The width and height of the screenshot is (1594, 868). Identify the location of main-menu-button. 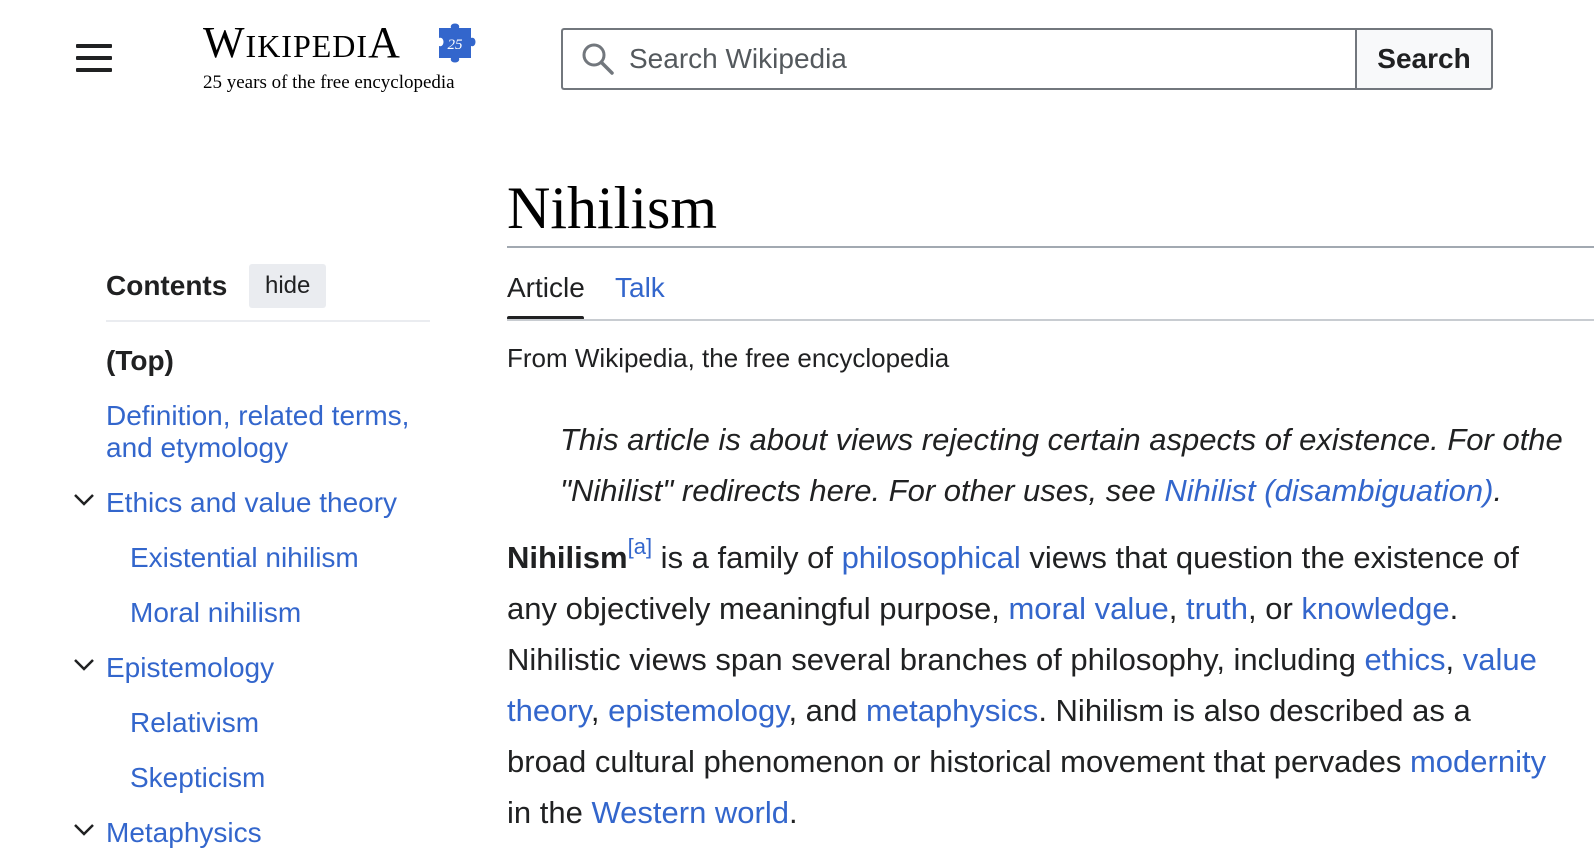
(94, 59).